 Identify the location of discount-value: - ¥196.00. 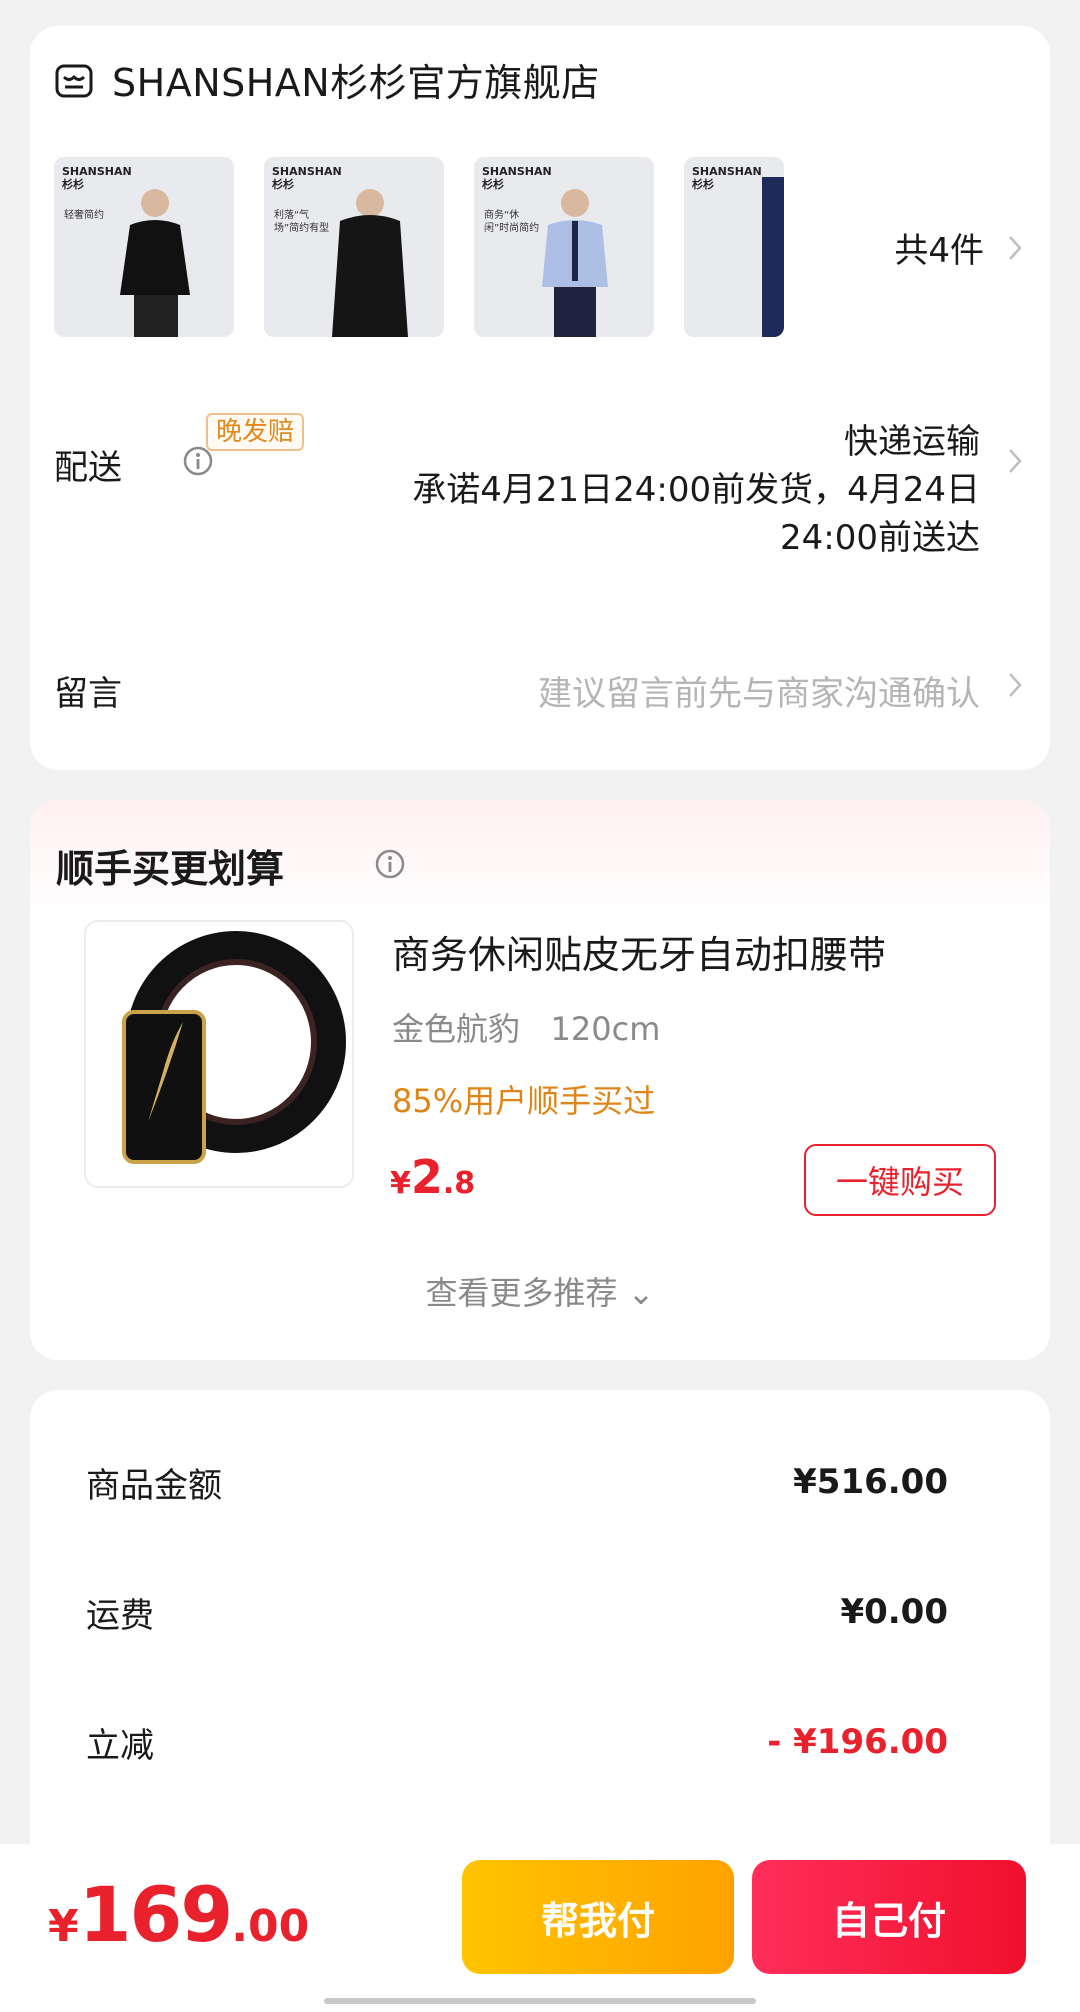
(857, 1742).